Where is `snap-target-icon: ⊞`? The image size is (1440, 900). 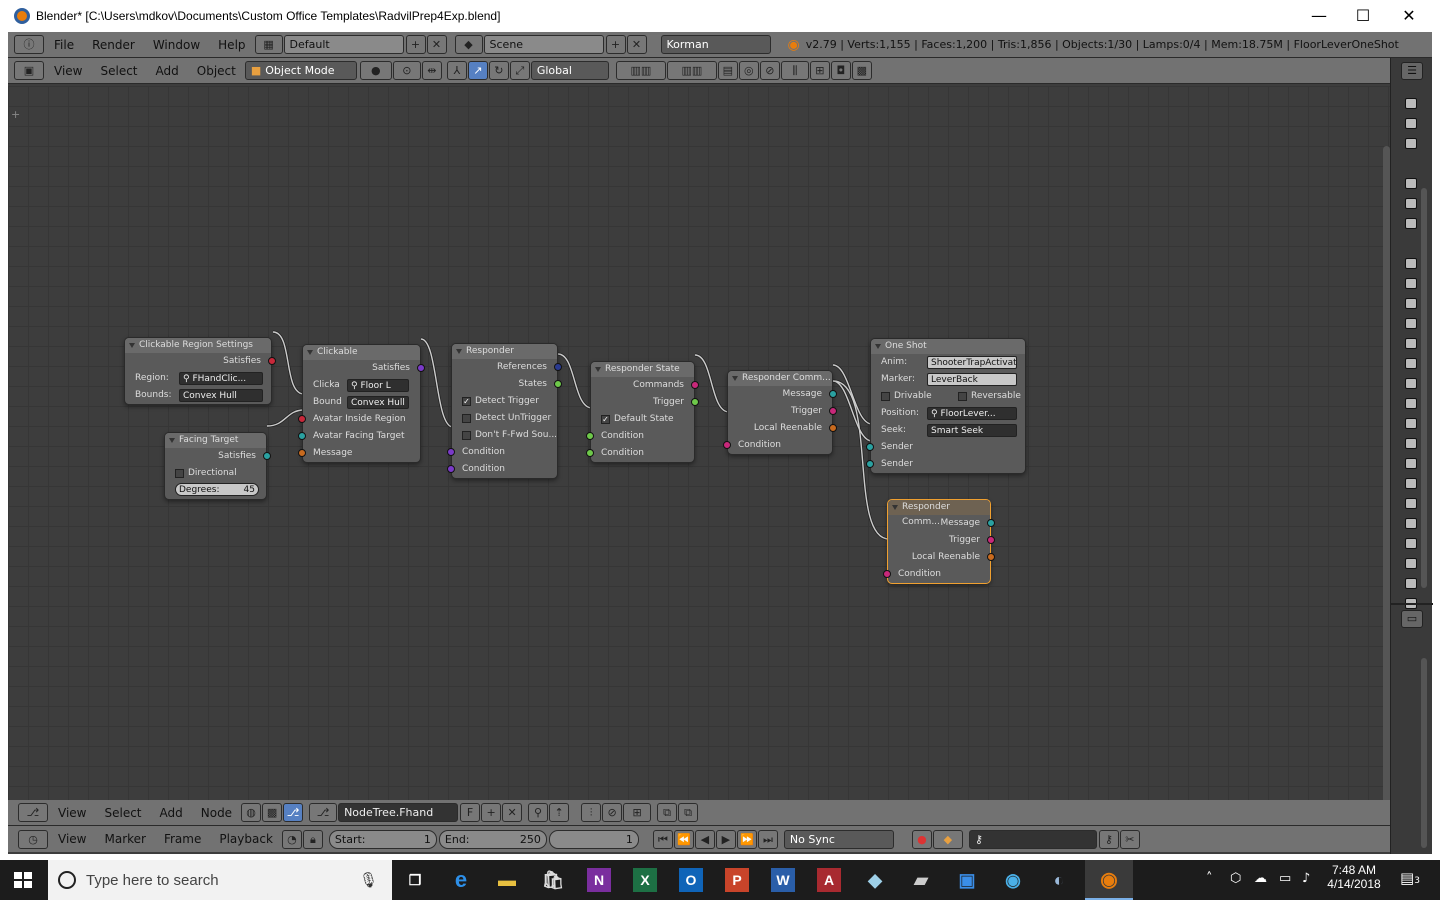 snap-target-icon: ⊞ is located at coordinates (819, 70).